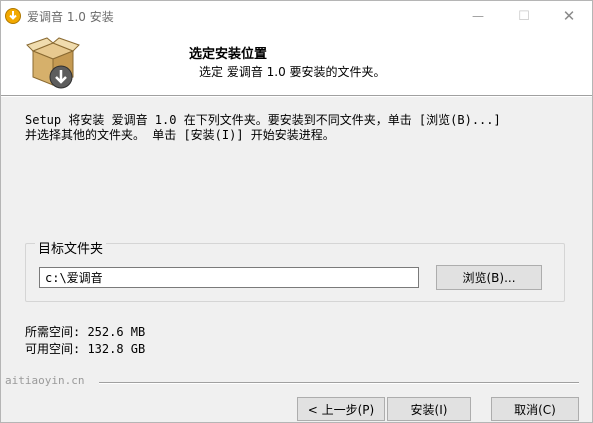  I want to click on header-subtitle: 选定 爱调音 1.0 要安装的文件夹。, so click(292, 72).